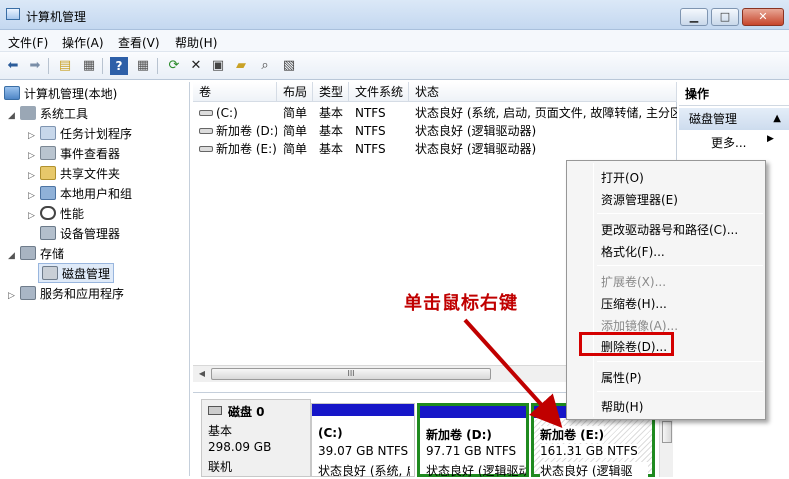 This screenshot has width=789, height=479. What do you see at coordinates (589, 451) in the screenshot?
I see `partition-size: 161.31 GB NTFS` at bounding box center [589, 451].